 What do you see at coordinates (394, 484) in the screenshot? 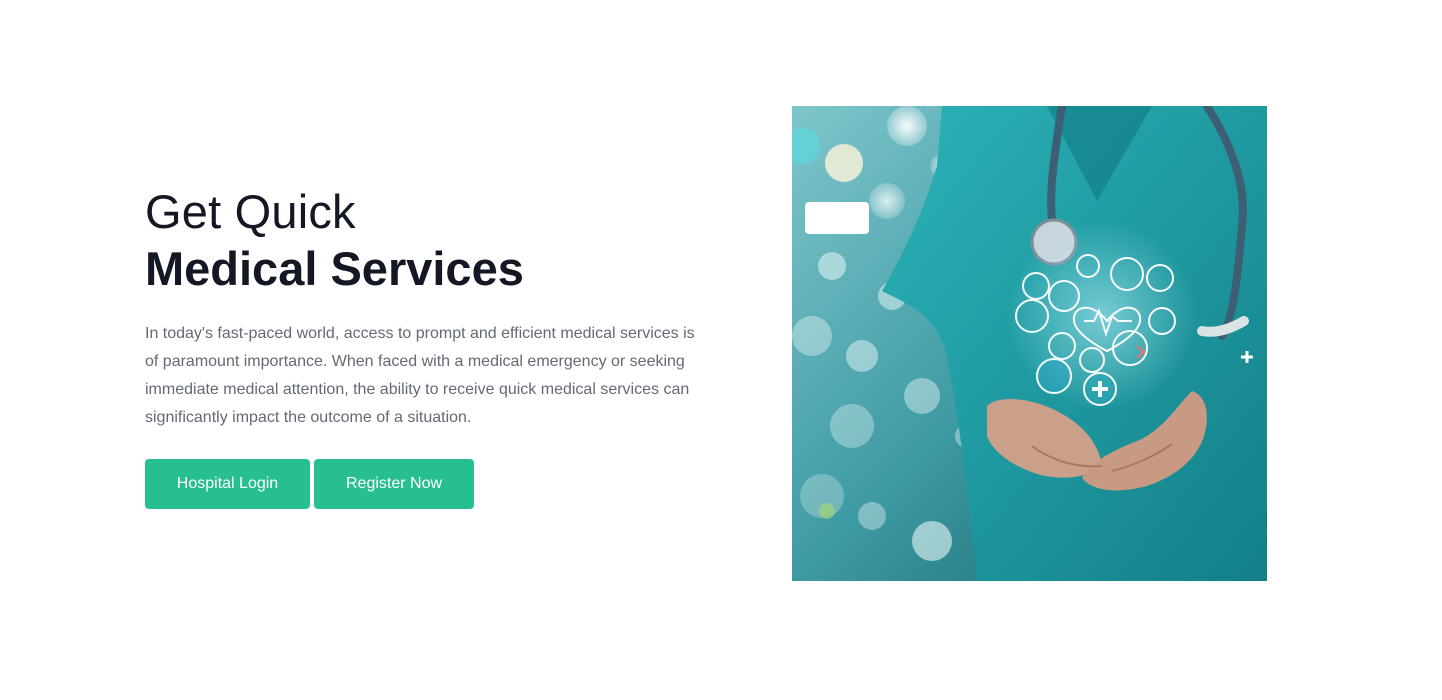
I see `register-now-button: Register Now` at bounding box center [394, 484].